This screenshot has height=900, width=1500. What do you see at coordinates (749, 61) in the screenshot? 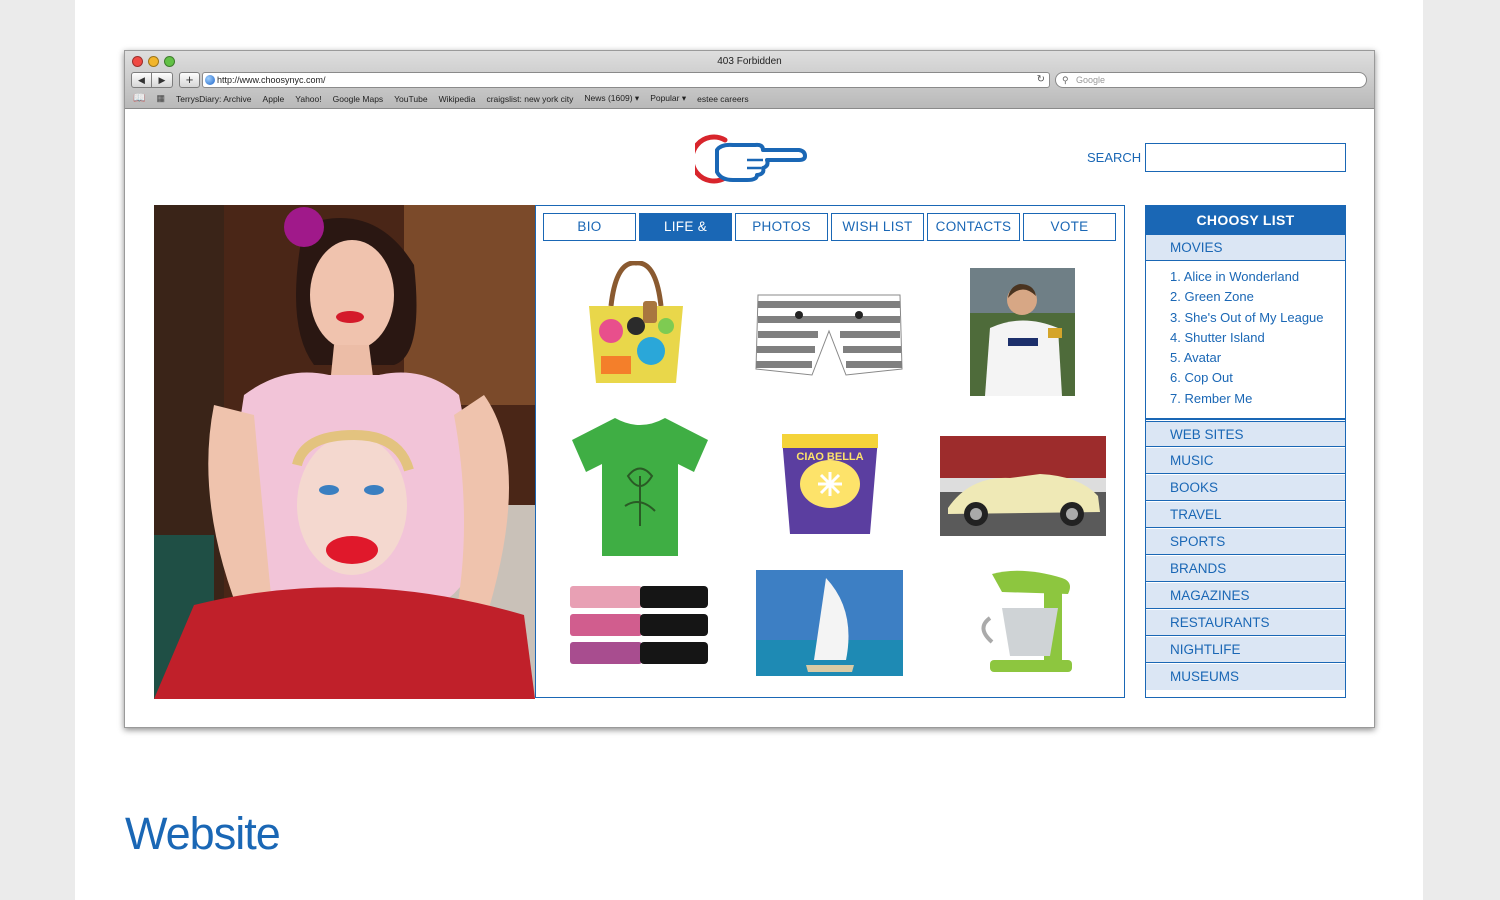
I see `window-title: 403 Forbidden` at bounding box center [749, 61].